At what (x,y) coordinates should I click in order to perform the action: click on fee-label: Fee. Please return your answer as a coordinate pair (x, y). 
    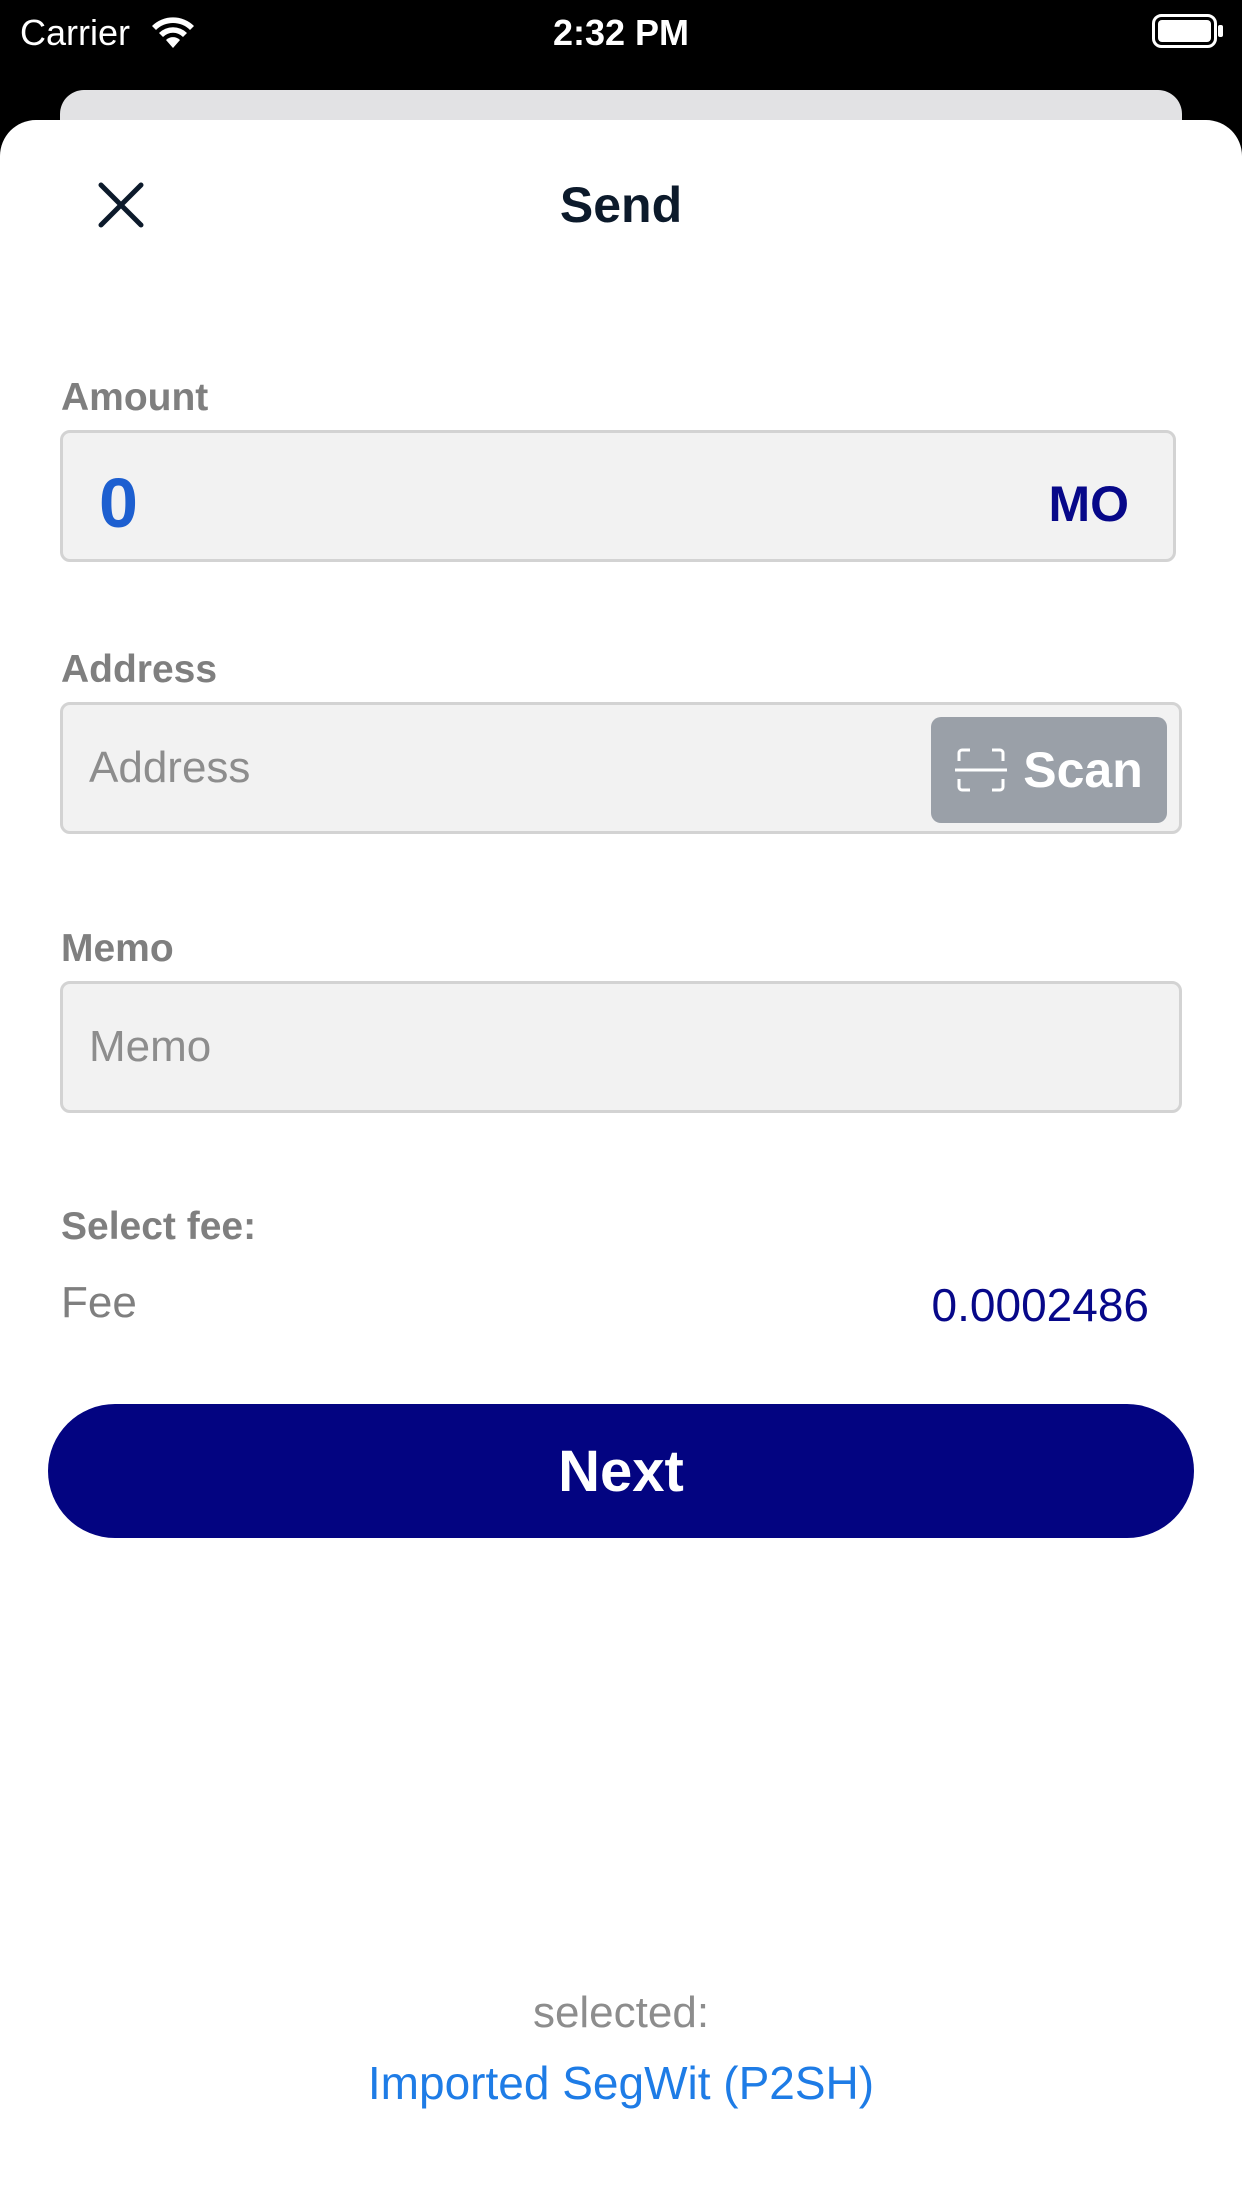
    Looking at the image, I should click on (99, 1302).